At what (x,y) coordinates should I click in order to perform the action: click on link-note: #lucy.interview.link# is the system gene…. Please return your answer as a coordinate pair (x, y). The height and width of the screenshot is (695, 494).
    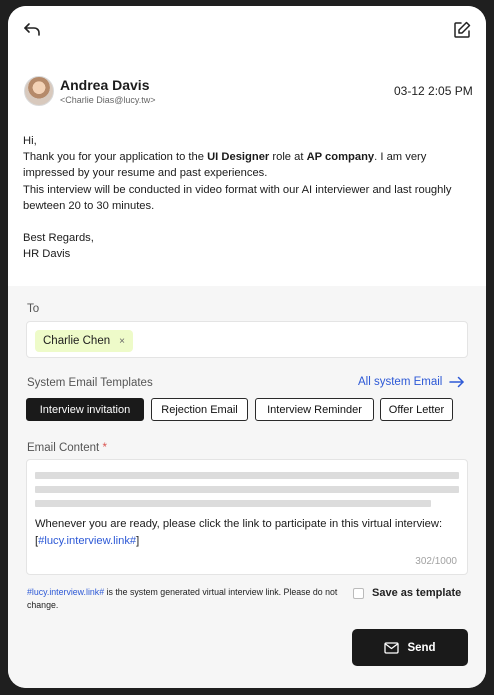
    Looking at the image, I should click on (182, 598).